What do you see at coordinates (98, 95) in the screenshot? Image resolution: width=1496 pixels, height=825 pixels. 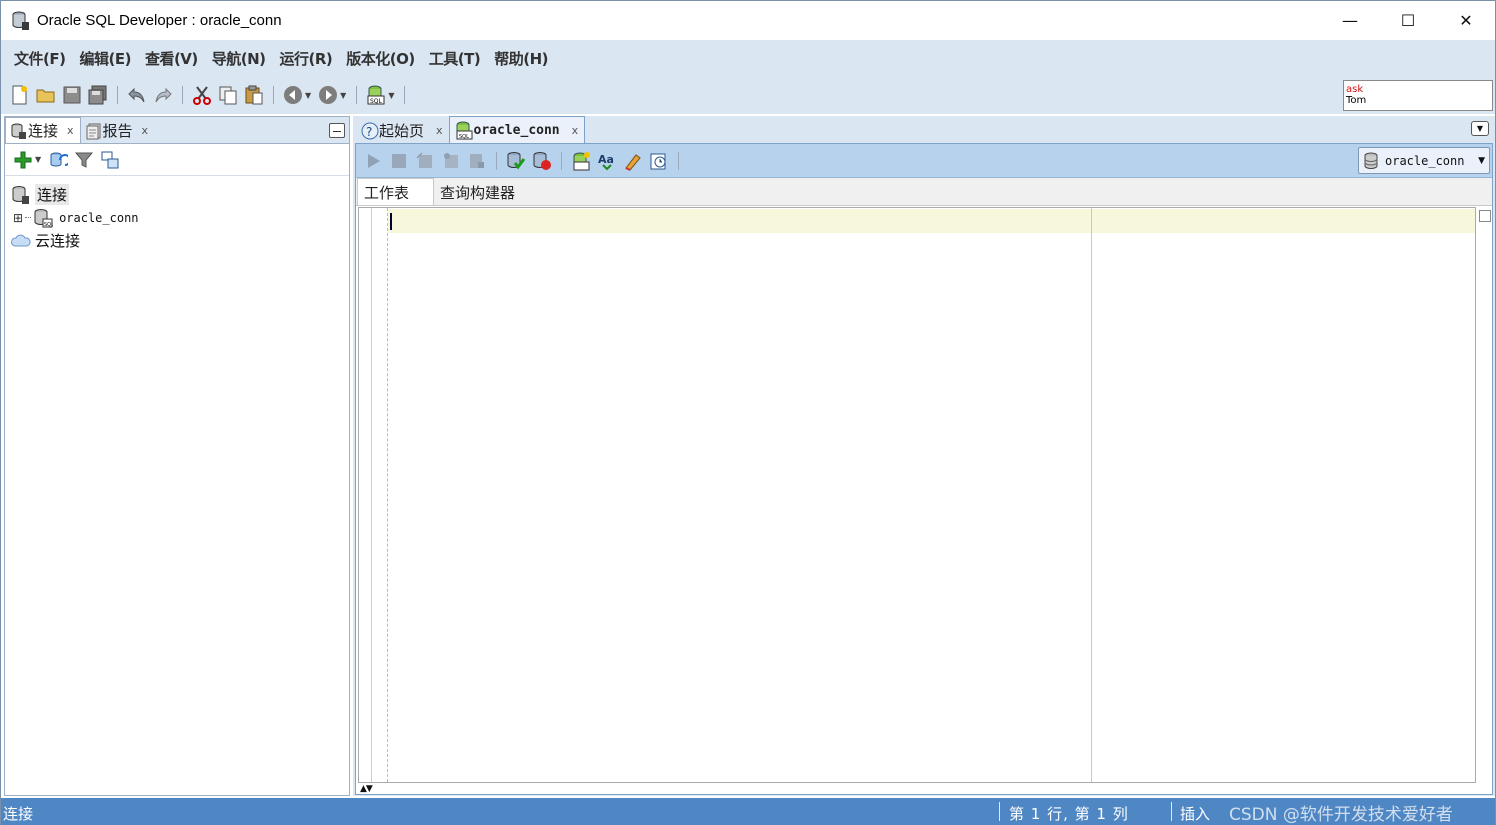 I see `save-all-icon` at bounding box center [98, 95].